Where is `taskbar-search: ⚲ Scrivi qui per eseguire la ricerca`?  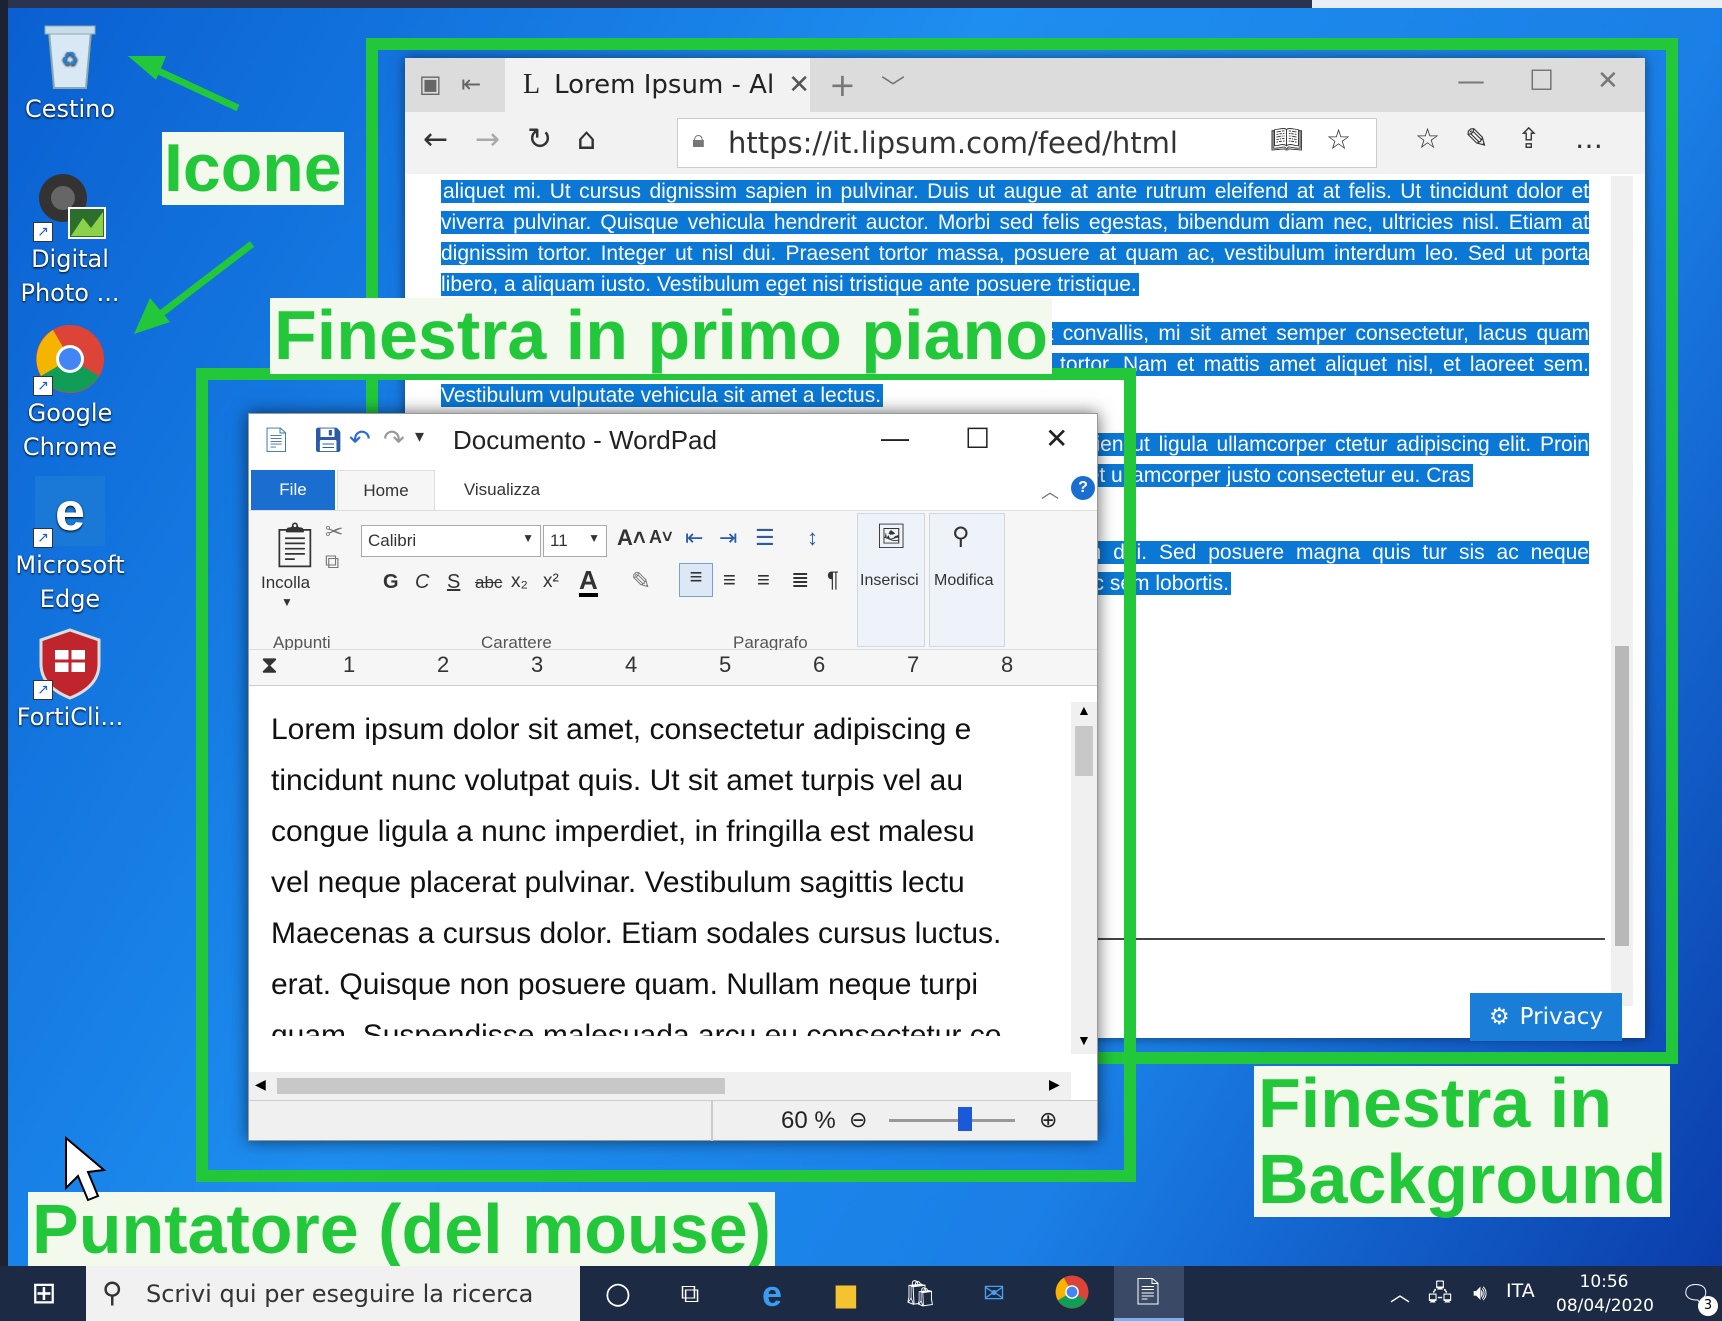 taskbar-search: ⚲ Scrivi qui per eseguire la ricerca is located at coordinates (333, 1293).